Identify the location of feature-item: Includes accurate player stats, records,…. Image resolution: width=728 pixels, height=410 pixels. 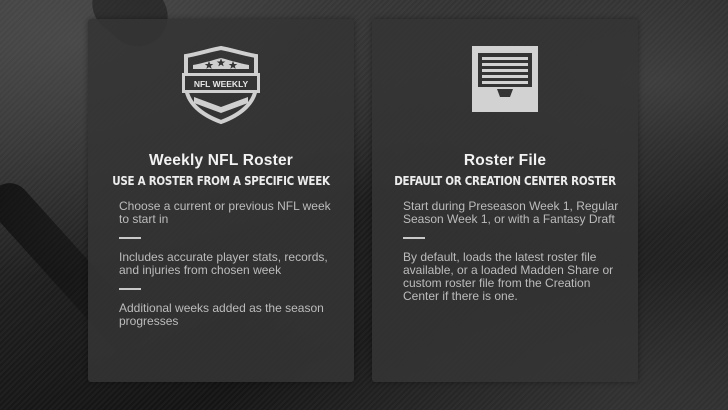
(223, 263).